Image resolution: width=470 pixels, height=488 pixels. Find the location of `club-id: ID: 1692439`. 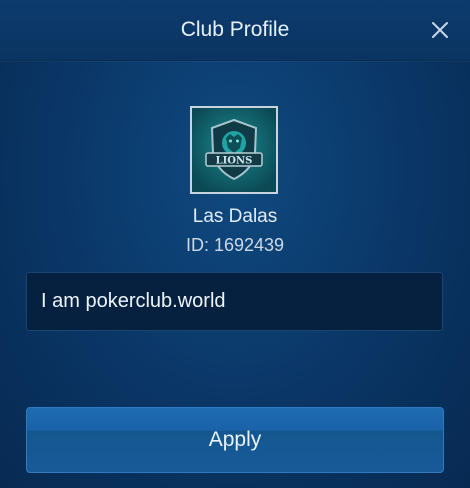

club-id: ID: 1692439 is located at coordinates (235, 245).